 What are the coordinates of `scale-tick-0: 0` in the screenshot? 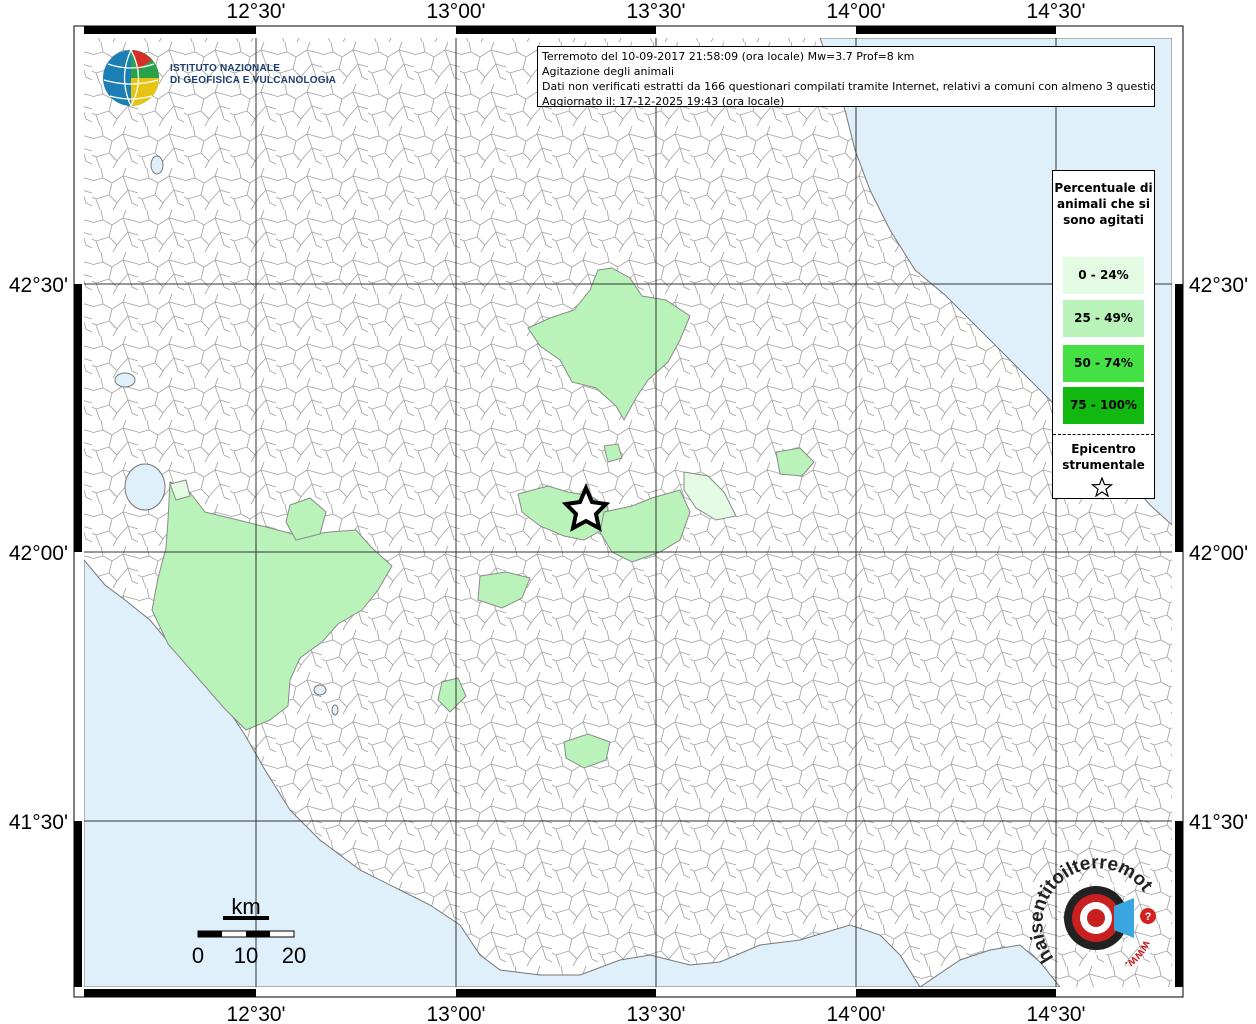 It's located at (198, 955).